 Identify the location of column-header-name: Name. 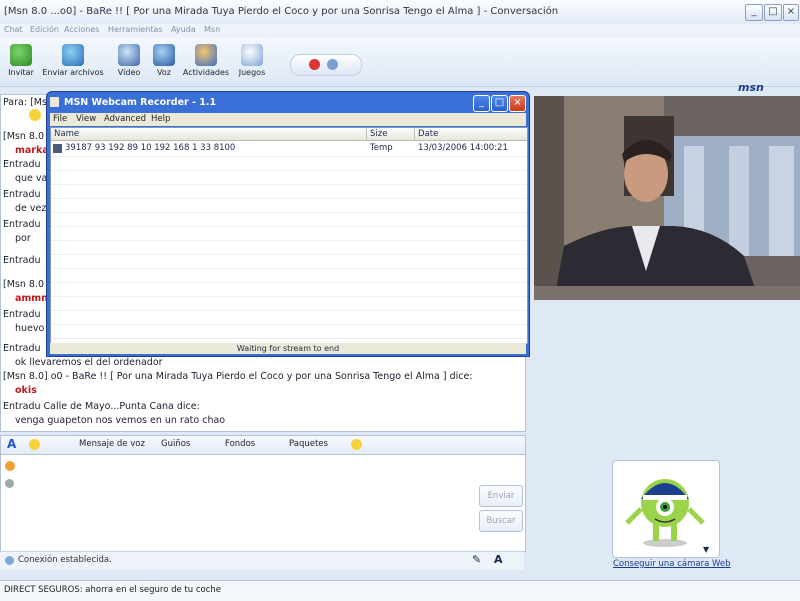
(209, 134).